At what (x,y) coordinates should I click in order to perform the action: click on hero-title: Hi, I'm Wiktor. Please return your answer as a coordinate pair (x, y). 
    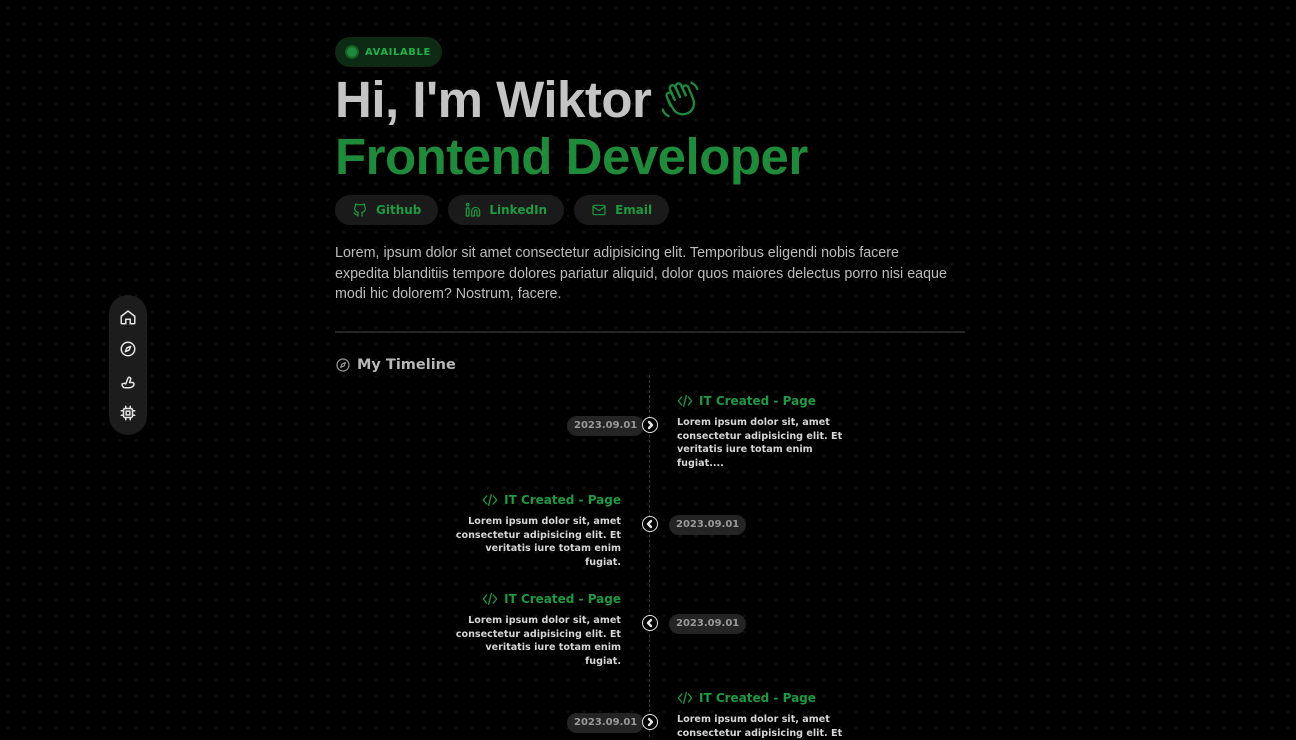
    Looking at the image, I should click on (650, 100).